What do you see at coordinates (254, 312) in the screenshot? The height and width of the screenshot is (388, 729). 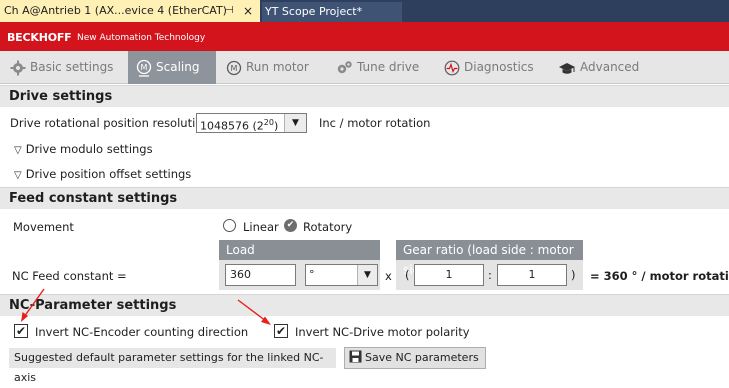 I see `annotation-arrow-drive` at bounding box center [254, 312].